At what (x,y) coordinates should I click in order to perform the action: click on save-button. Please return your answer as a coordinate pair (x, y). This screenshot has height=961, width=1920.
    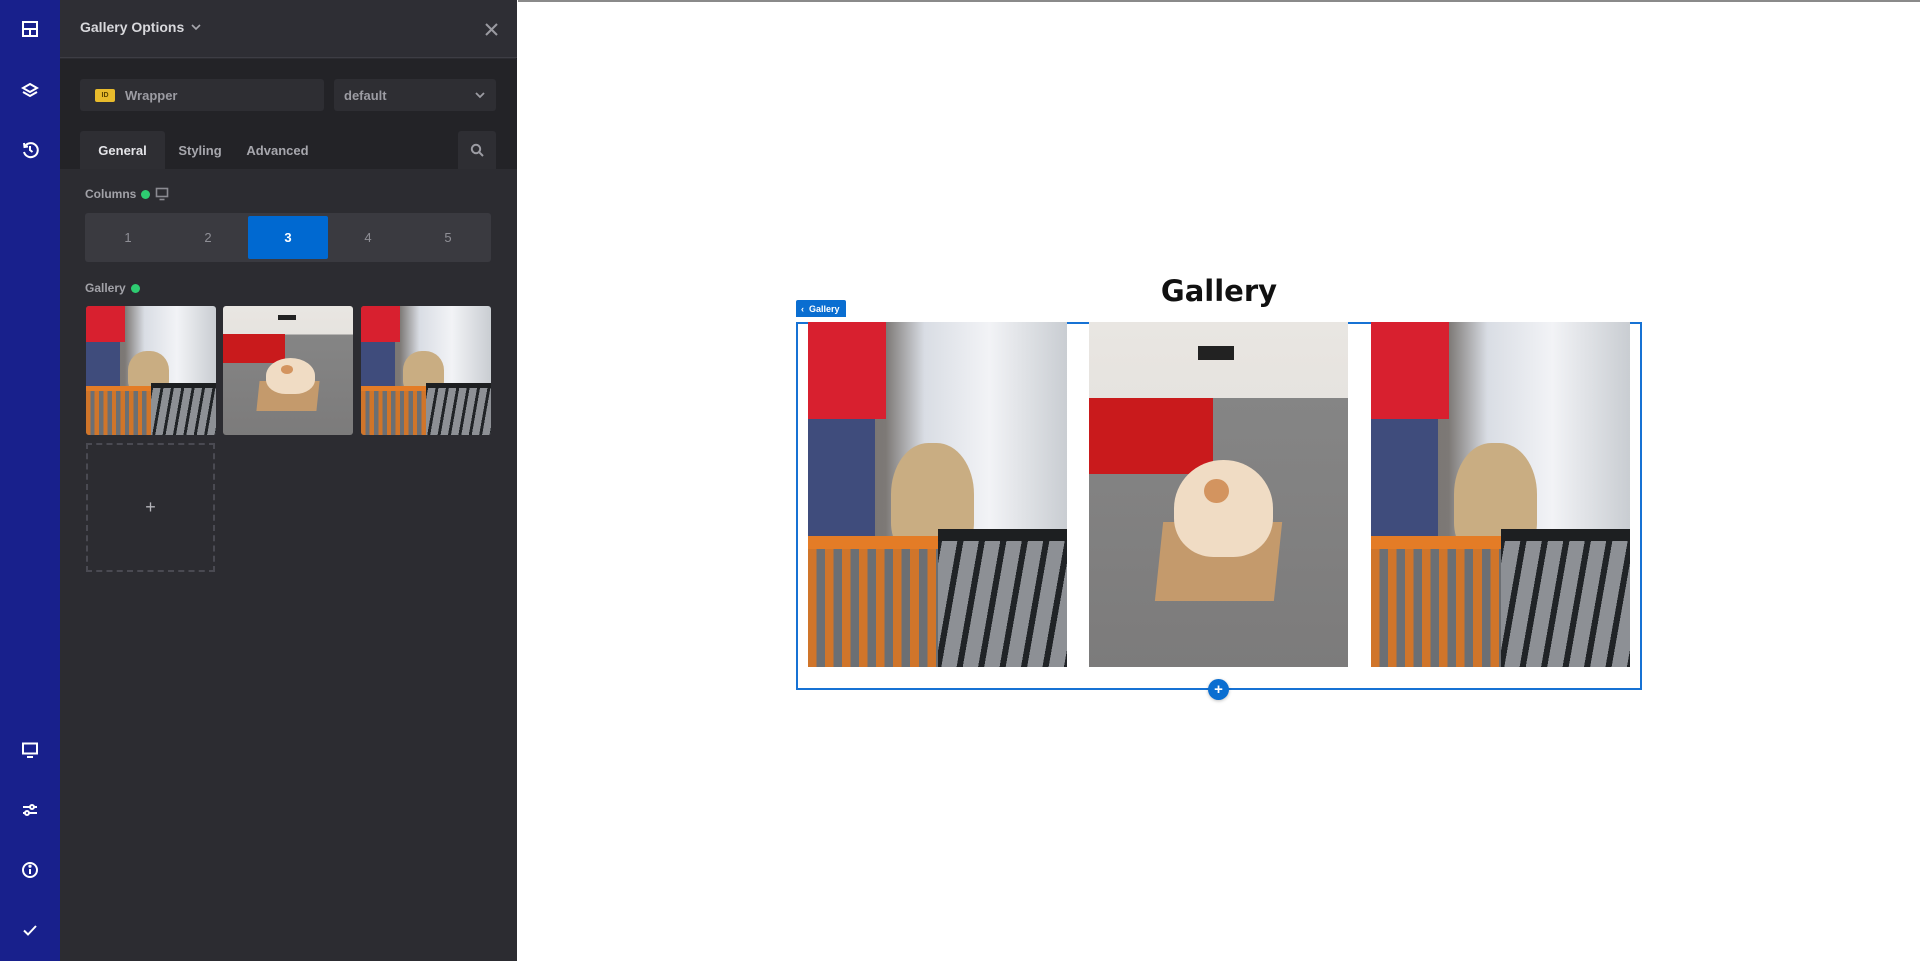
    Looking at the image, I should click on (30, 930).